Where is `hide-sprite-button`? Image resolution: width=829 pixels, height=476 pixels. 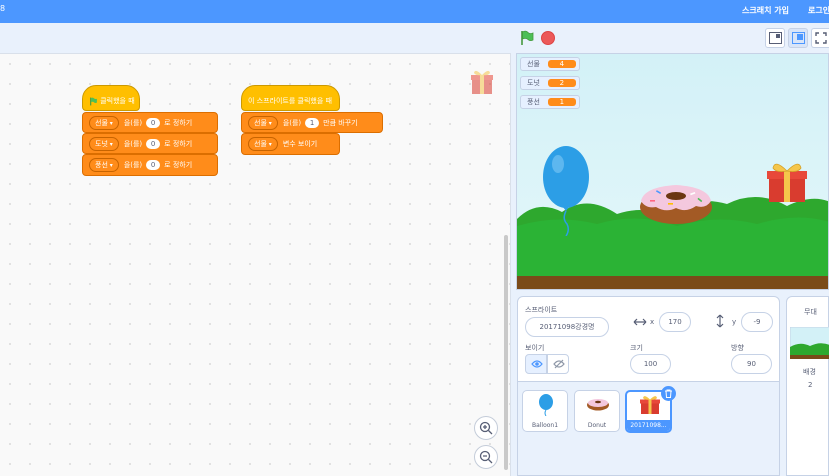
hide-sprite-button is located at coordinates (558, 364).